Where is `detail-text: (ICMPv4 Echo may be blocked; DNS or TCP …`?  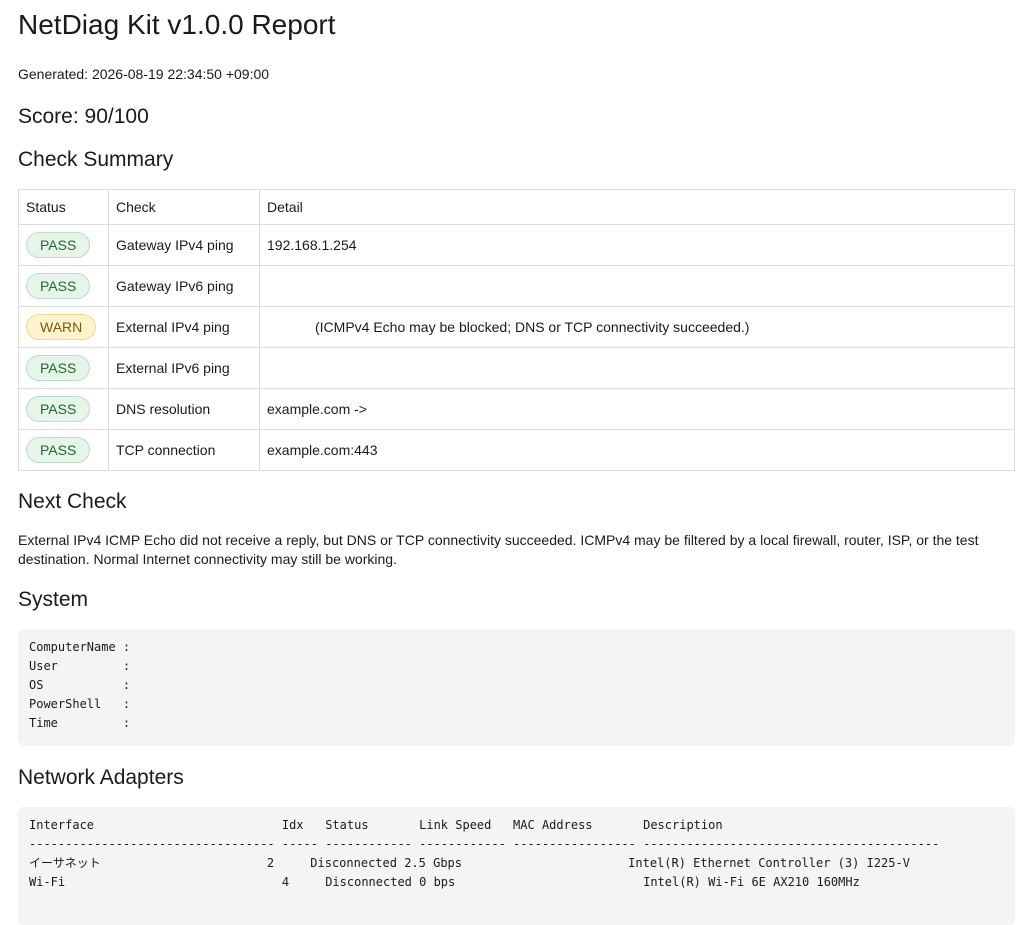
detail-text: (ICMPv4 Echo may be blocked; DNS or TCP … is located at coordinates (532, 327).